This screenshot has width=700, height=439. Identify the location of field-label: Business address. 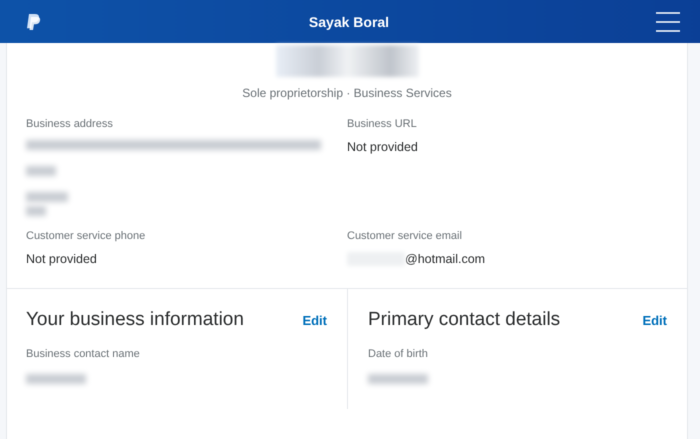
(70, 124).